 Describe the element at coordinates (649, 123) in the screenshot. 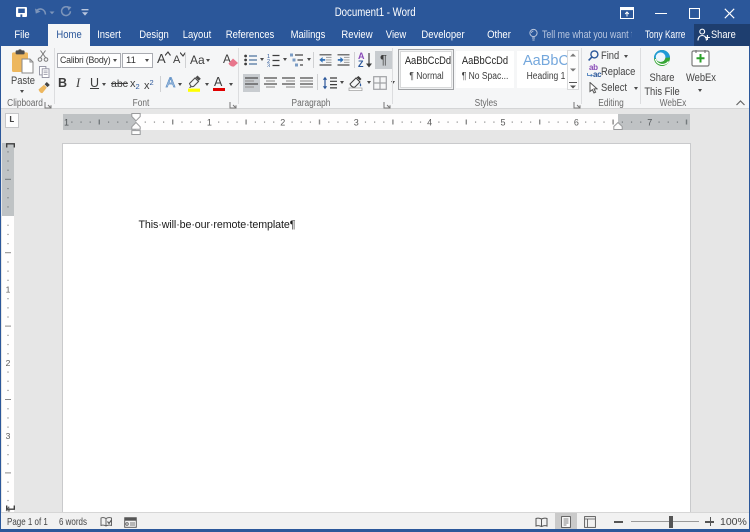

I see `svg-text: 7` at that location.